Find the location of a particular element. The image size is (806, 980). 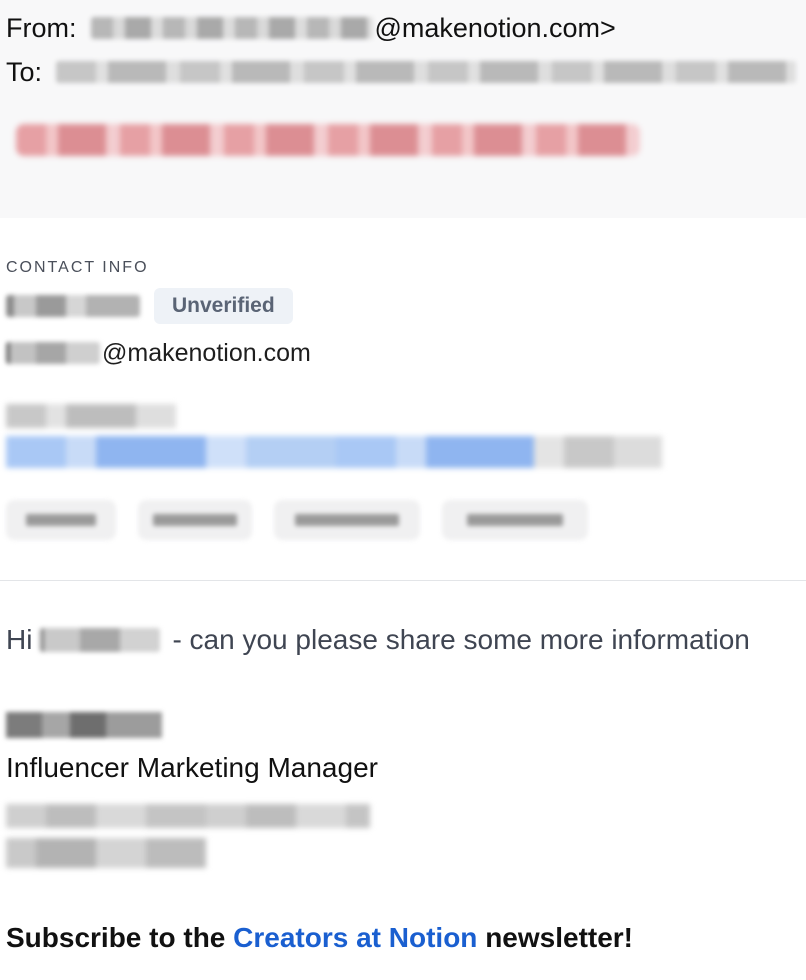

contact-info-heading: CONTACT INFO is located at coordinates (77, 267).